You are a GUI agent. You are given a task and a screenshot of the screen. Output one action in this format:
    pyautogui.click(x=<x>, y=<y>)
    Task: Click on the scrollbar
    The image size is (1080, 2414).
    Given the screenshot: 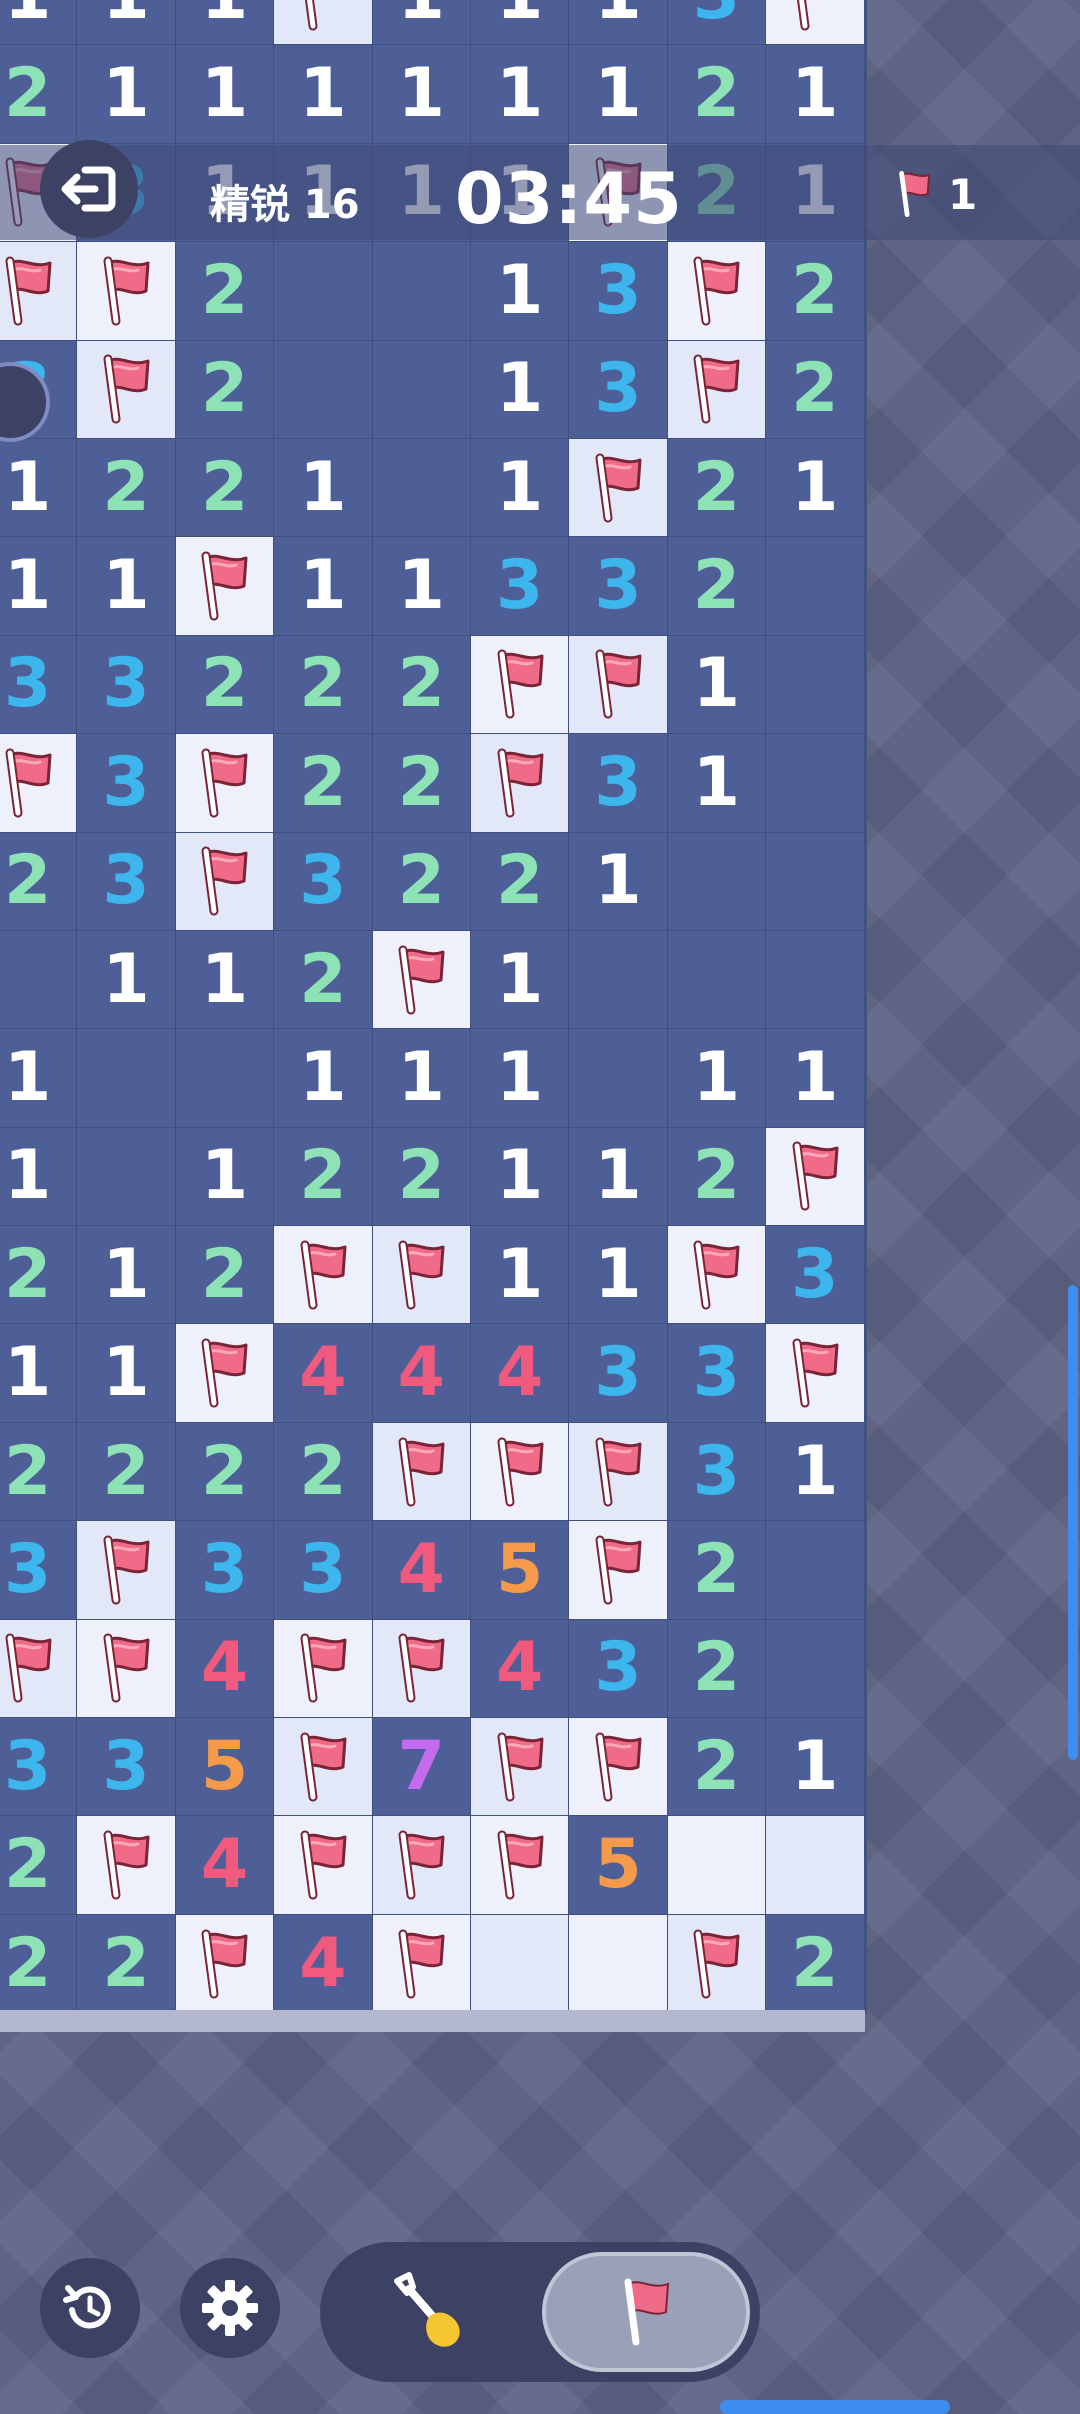 What is the action you would take?
    pyautogui.click(x=1073, y=1522)
    